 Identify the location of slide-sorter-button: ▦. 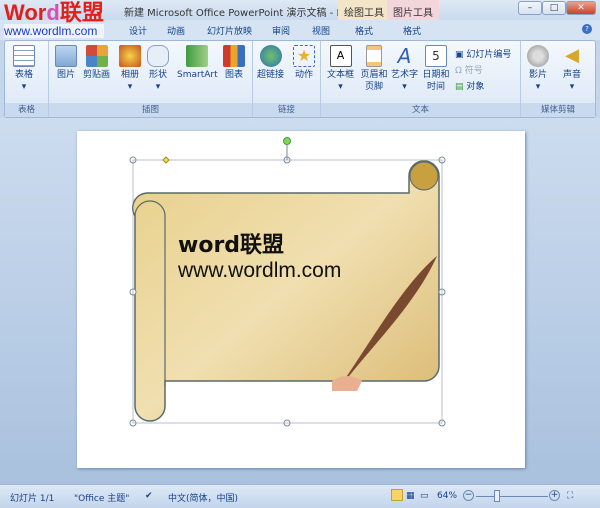
(410, 496).